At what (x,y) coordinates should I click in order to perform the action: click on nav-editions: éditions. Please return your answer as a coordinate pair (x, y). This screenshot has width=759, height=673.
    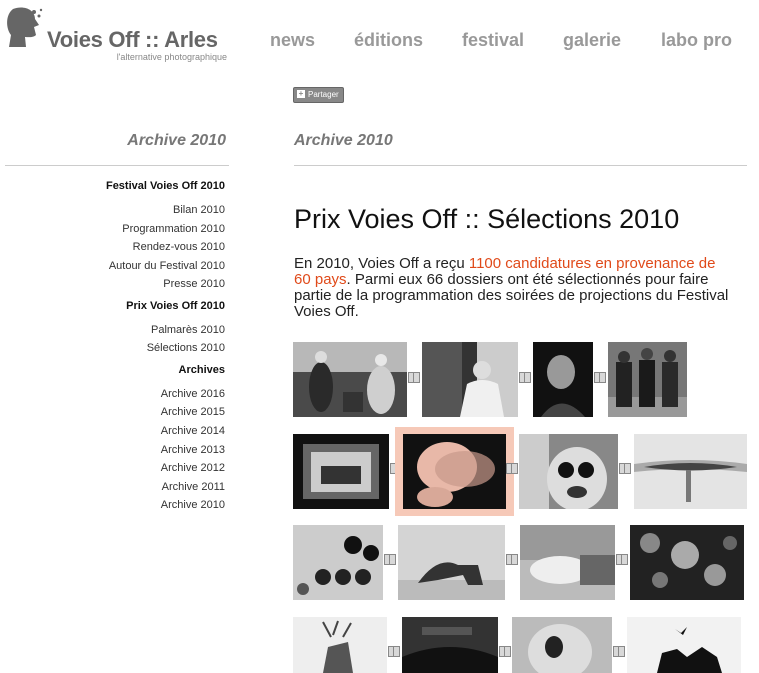
    Looking at the image, I should click on (388, 40).